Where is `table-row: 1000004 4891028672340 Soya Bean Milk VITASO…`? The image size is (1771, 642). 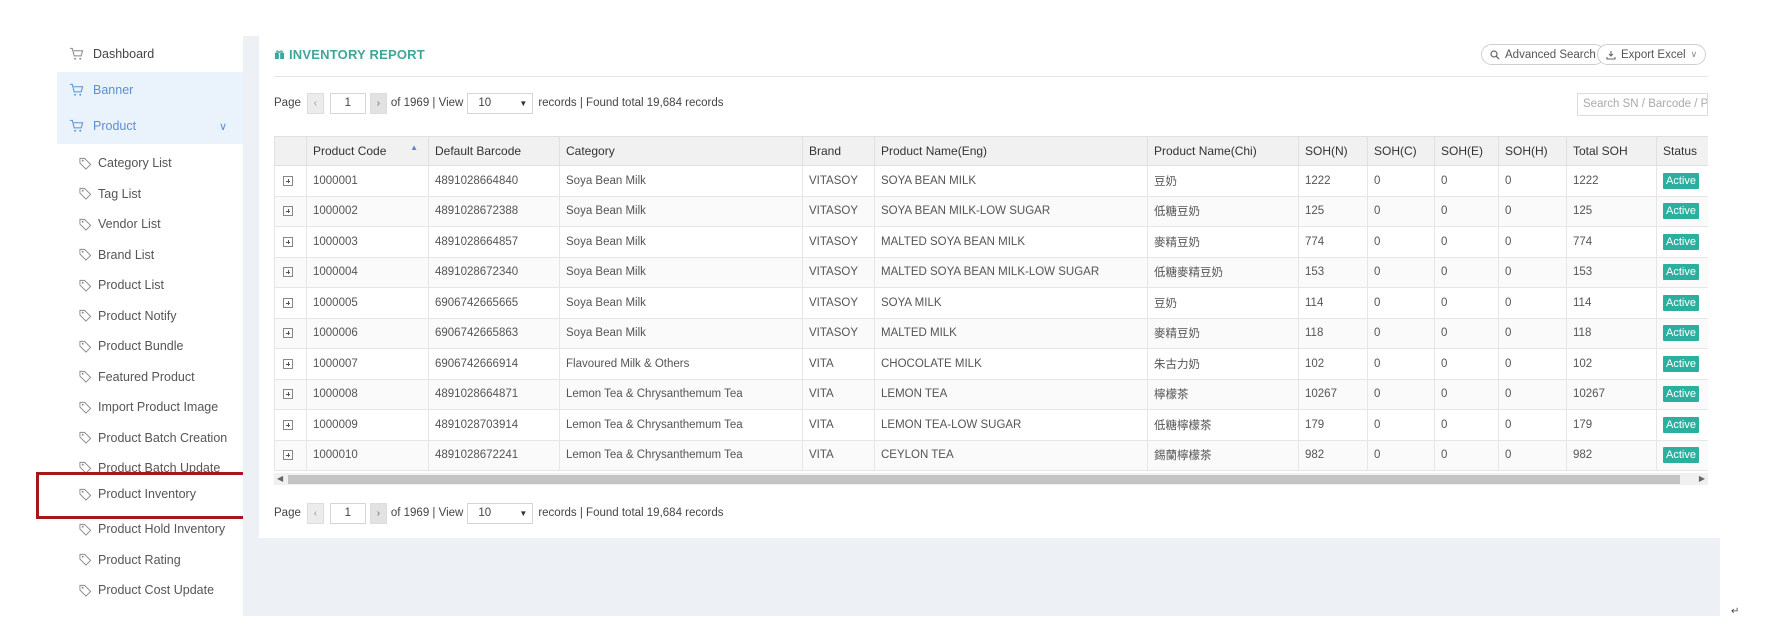
table-row: 1000004 4891028672340 Soya Bean Milk VITASO… is located at coordinates (991, 272).